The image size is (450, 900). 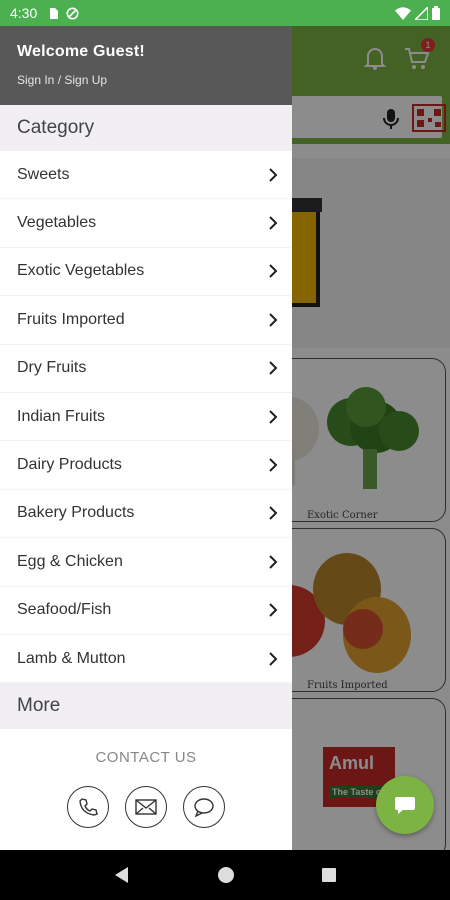 I want to click on email-button, so click(x=146, y=807).